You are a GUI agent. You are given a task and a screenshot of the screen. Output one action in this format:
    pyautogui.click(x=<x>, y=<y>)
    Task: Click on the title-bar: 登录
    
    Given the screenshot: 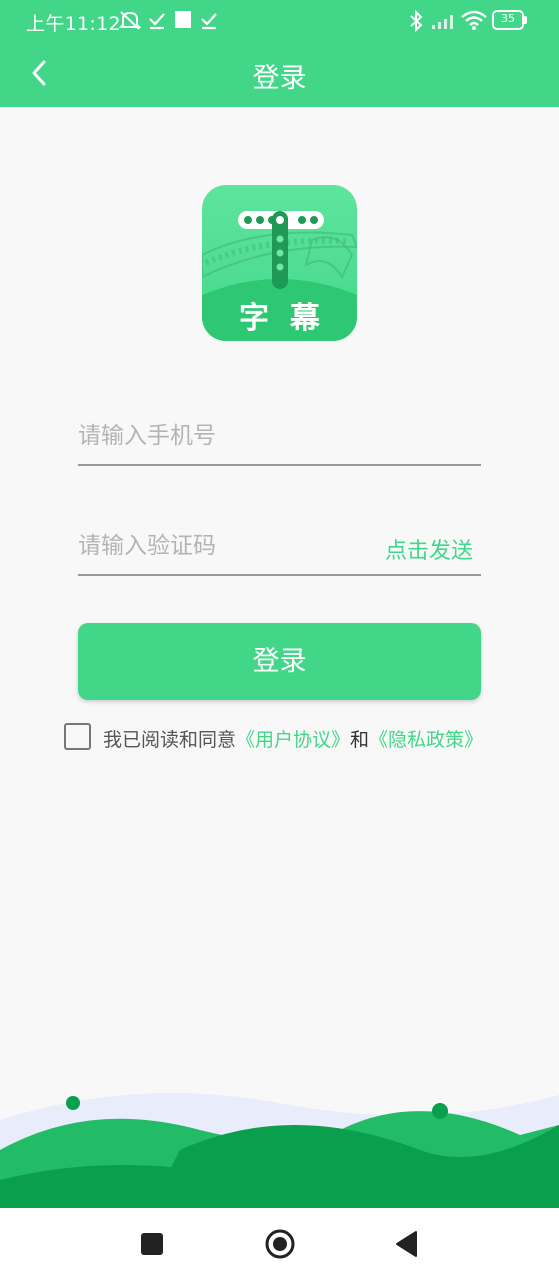 What is the action you would take?
    pyautogui.click(x=279, y=74)
    